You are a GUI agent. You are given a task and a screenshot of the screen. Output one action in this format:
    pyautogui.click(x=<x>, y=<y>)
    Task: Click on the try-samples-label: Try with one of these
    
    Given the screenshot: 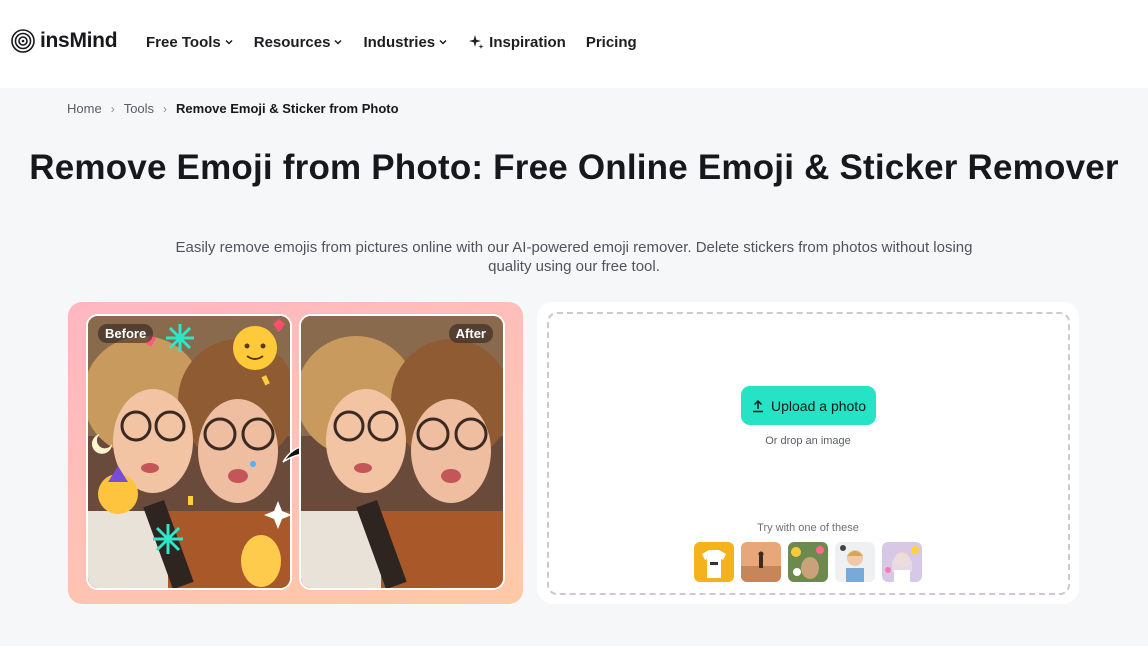 What is the action you would take?
    pyautogui.click(x=808, y=528)
    